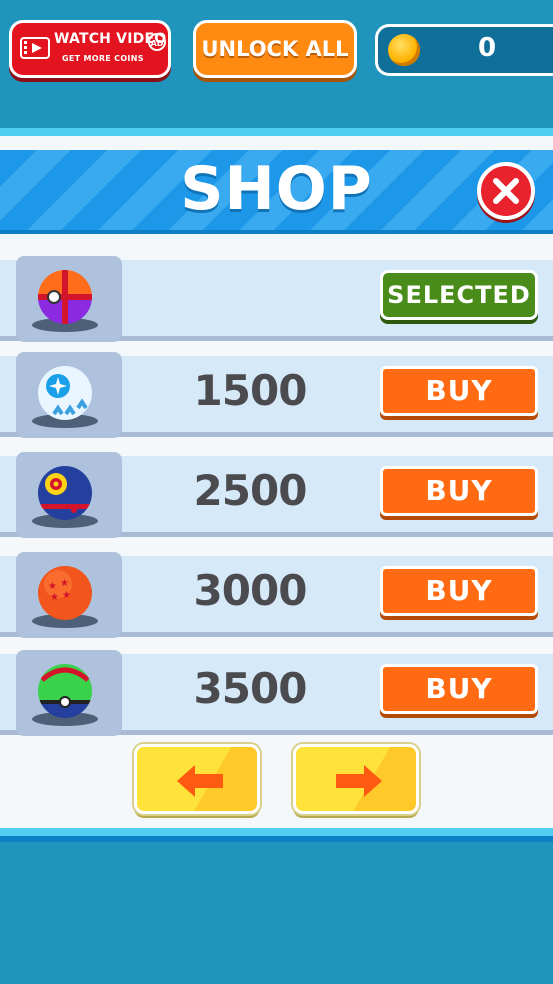  What do you see at coordinates (250, 688) in the screenshot?
I see `item-price: 3500` at bounding box center [250, 688].